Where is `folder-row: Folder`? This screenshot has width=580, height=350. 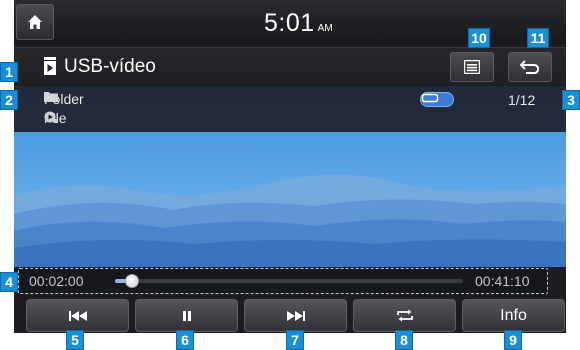 folder-row: Folder is located at coordinates (64, 99).